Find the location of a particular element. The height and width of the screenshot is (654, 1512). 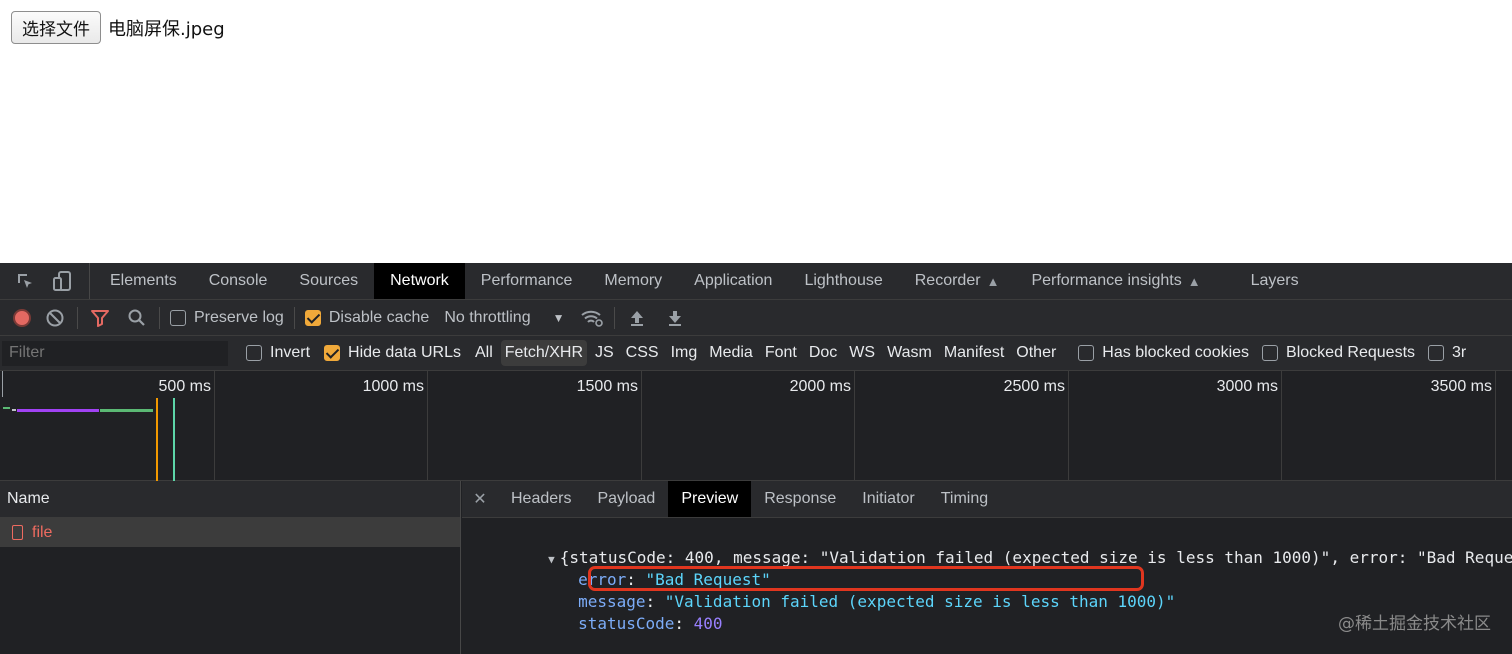

name-column-label: Name is located at coordinates (28, 498).